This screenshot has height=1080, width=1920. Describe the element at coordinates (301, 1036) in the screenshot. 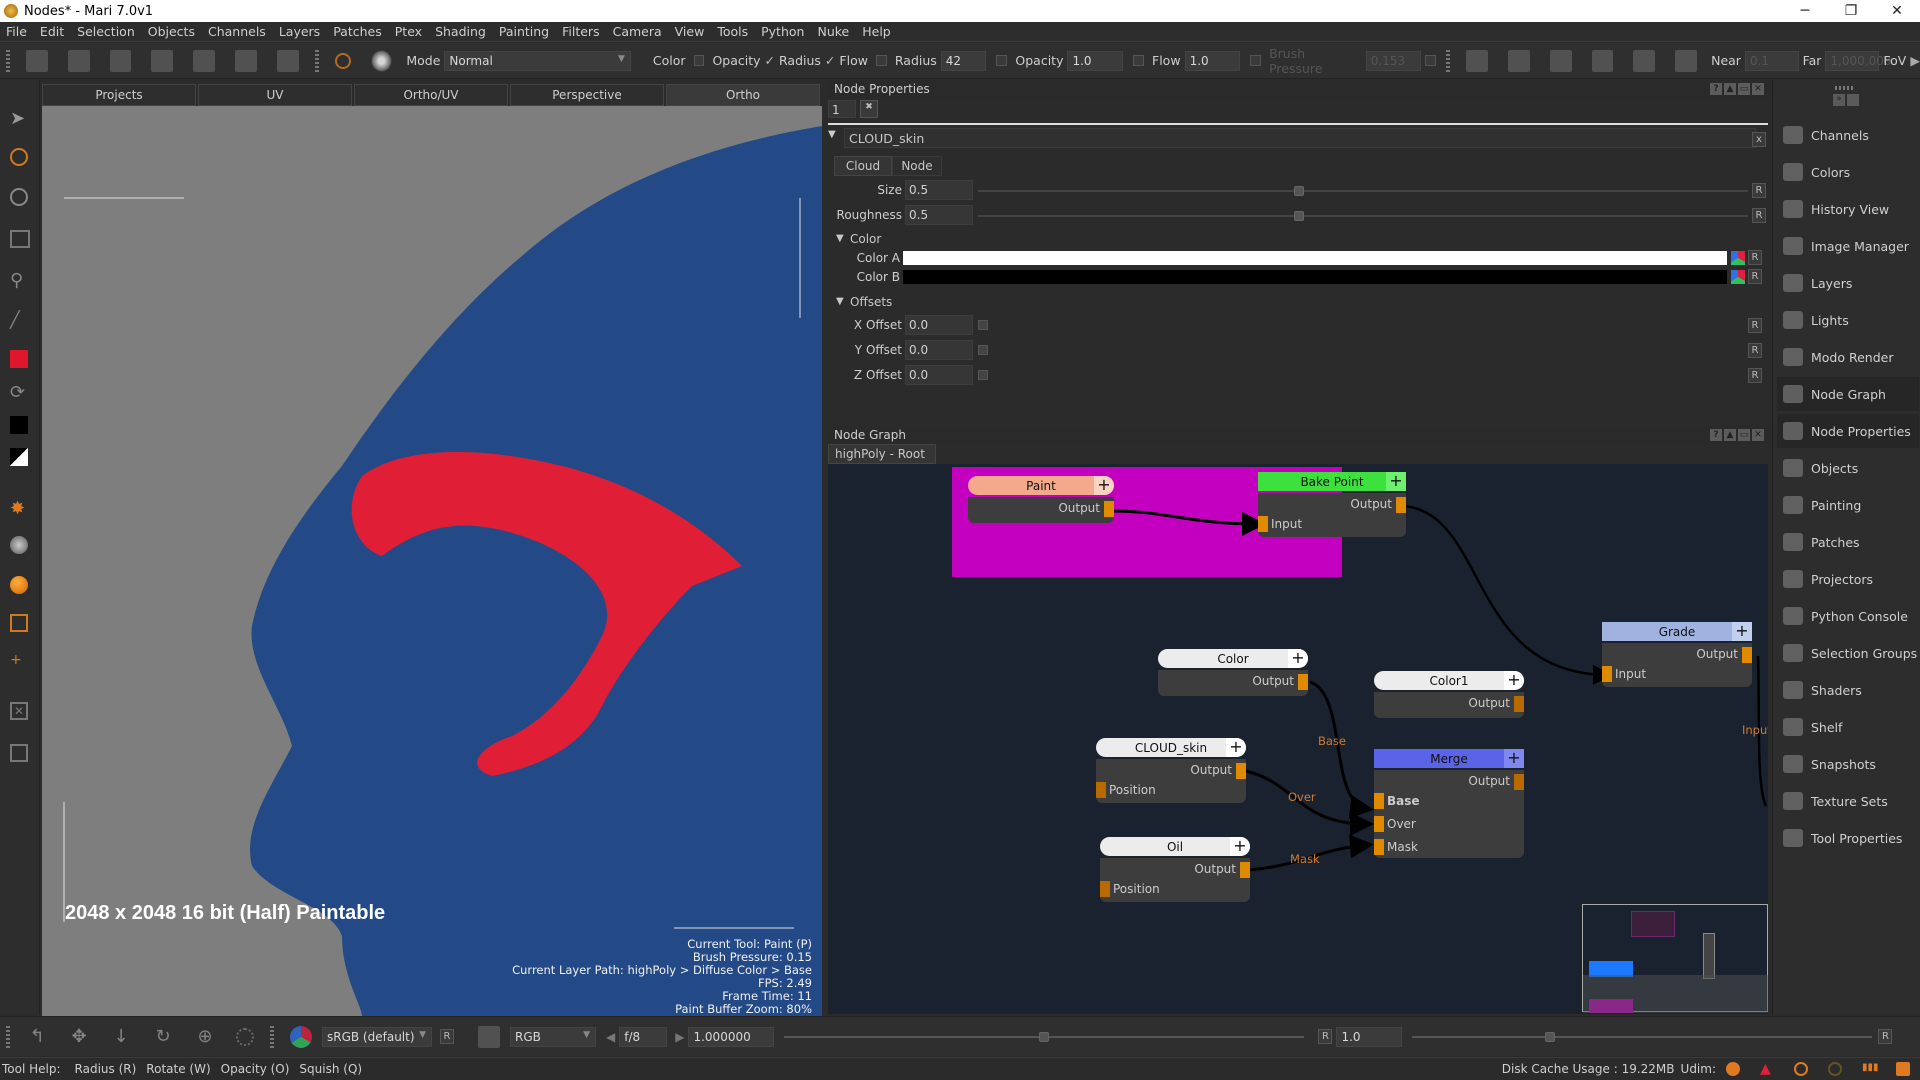

I see `color-management-icon` at that location.